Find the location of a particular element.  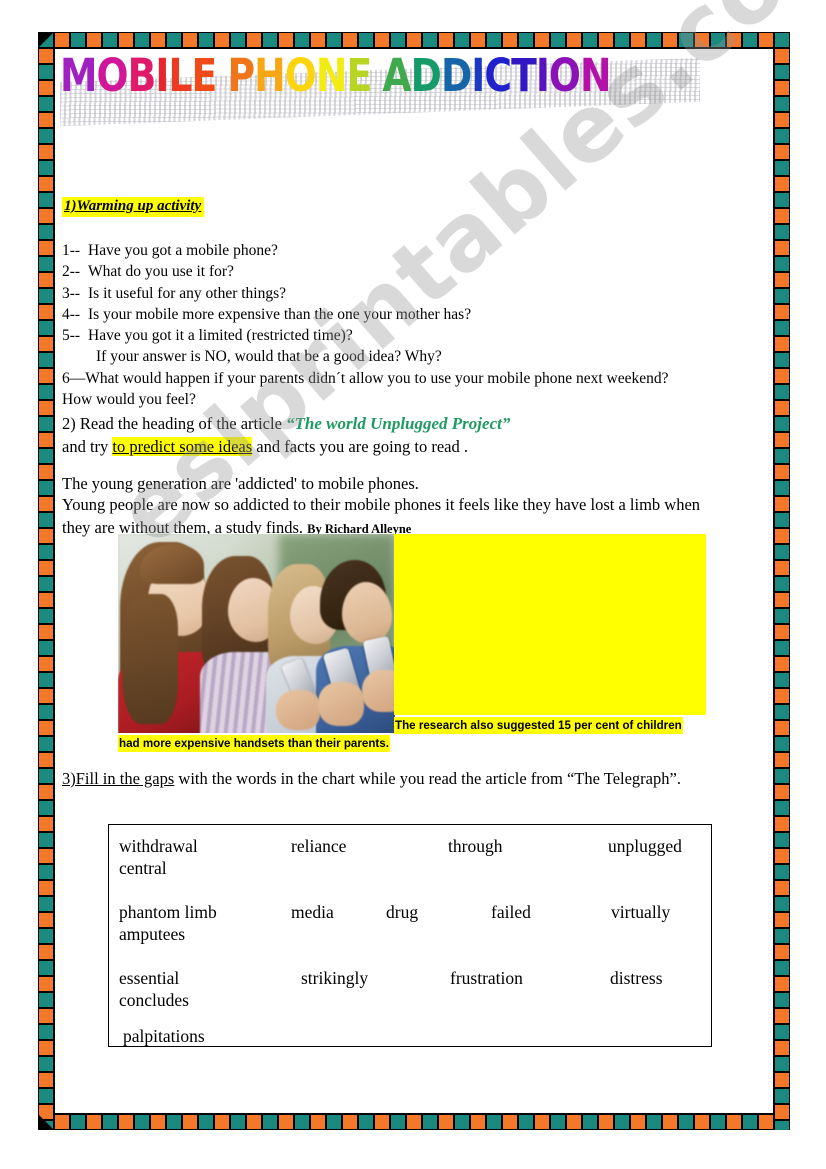

title-letter: A is located at coordinates (396, 75).